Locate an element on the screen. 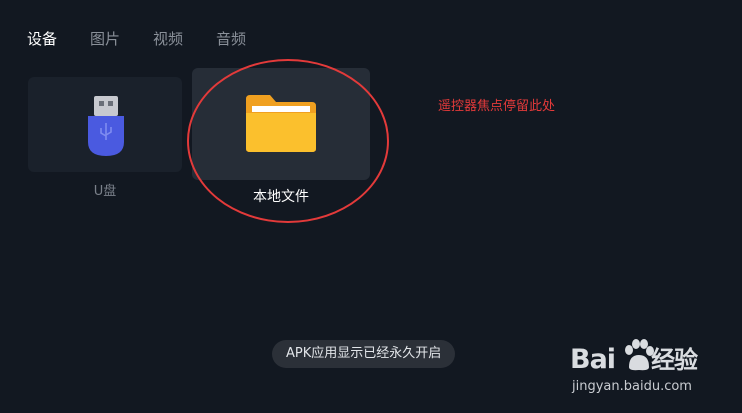 The height and width of the screenshot is (413, 742). category-tabs: 设备 图片 视频 音频 is located at coordinates (153, 38).